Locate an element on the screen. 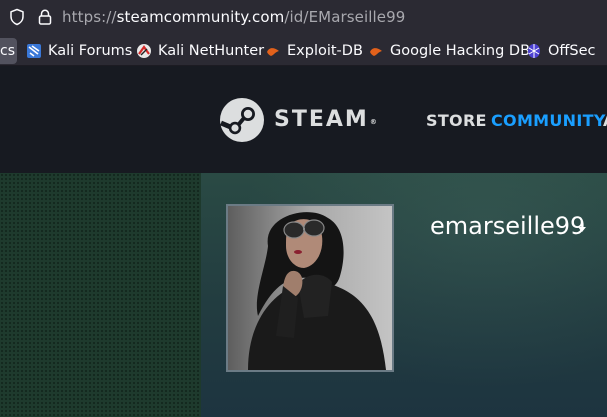 The height and width of the screenshot is (417, 607). avatar-image is located at coordinates (310, 288).